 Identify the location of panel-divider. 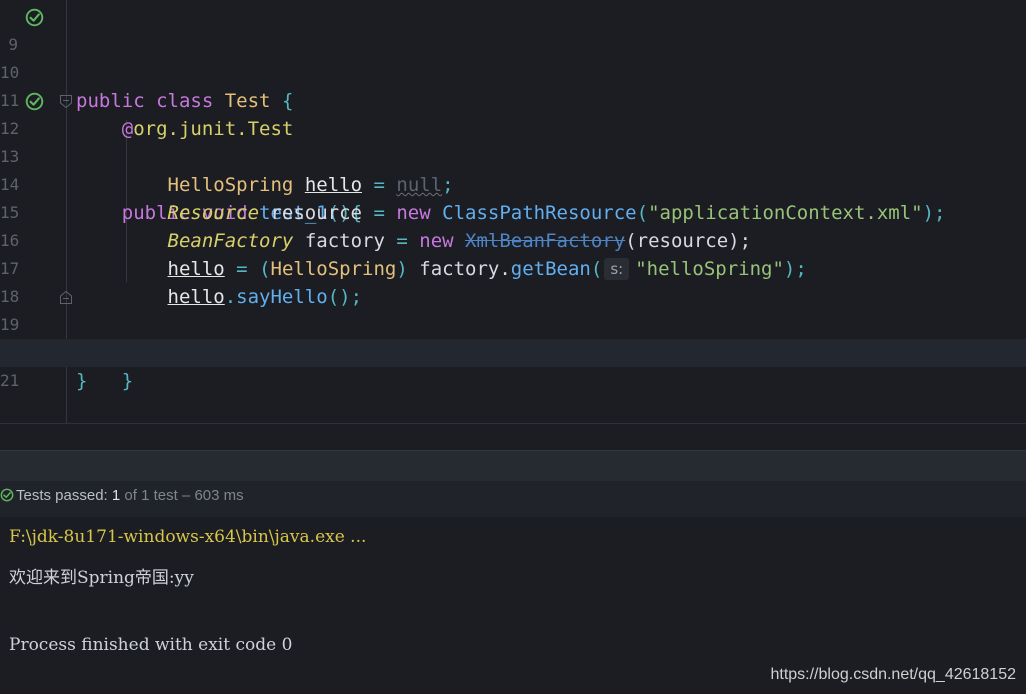
(513, 423).